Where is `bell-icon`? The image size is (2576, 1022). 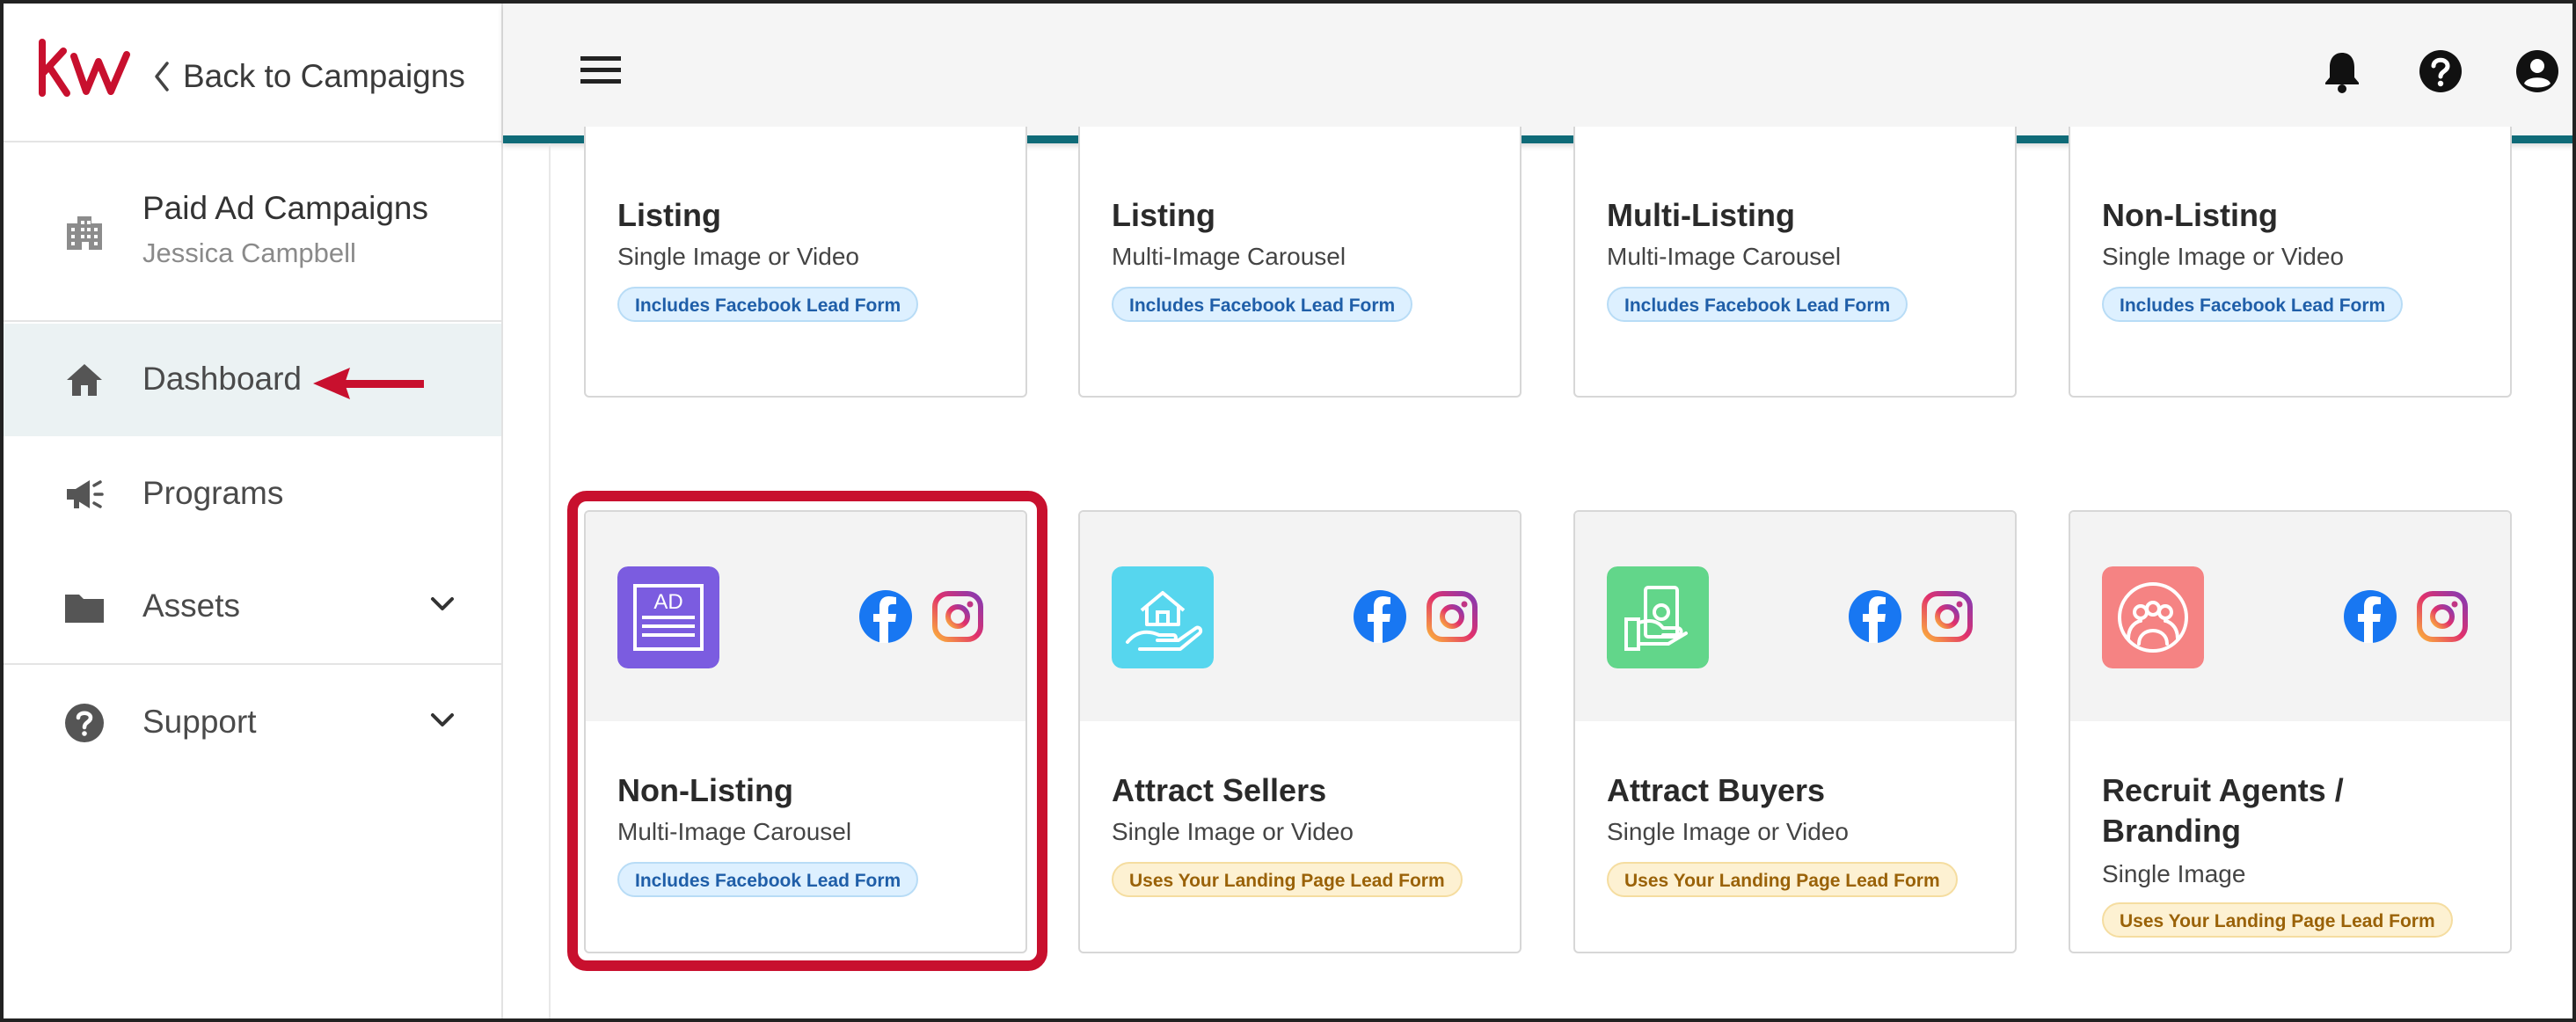 bell-icon is located at coordinates (2342, 71).